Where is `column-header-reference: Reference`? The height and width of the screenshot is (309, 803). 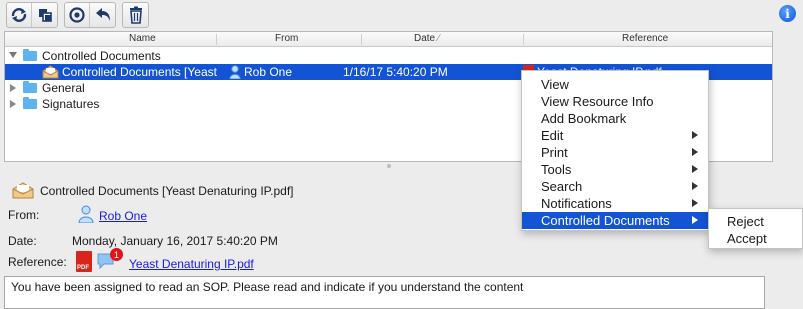 column-header-reference: Reference is located at coordinates (645, 38).